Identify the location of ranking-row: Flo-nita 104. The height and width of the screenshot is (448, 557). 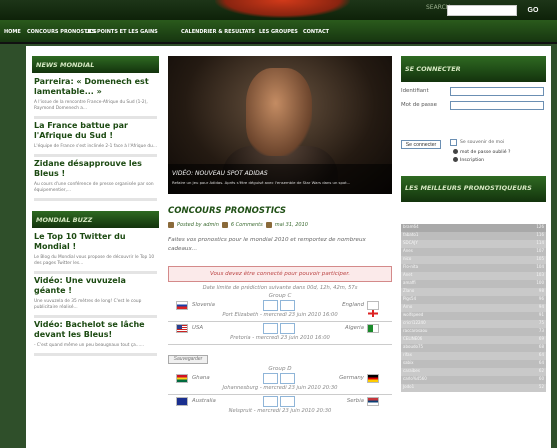
(473, 268).